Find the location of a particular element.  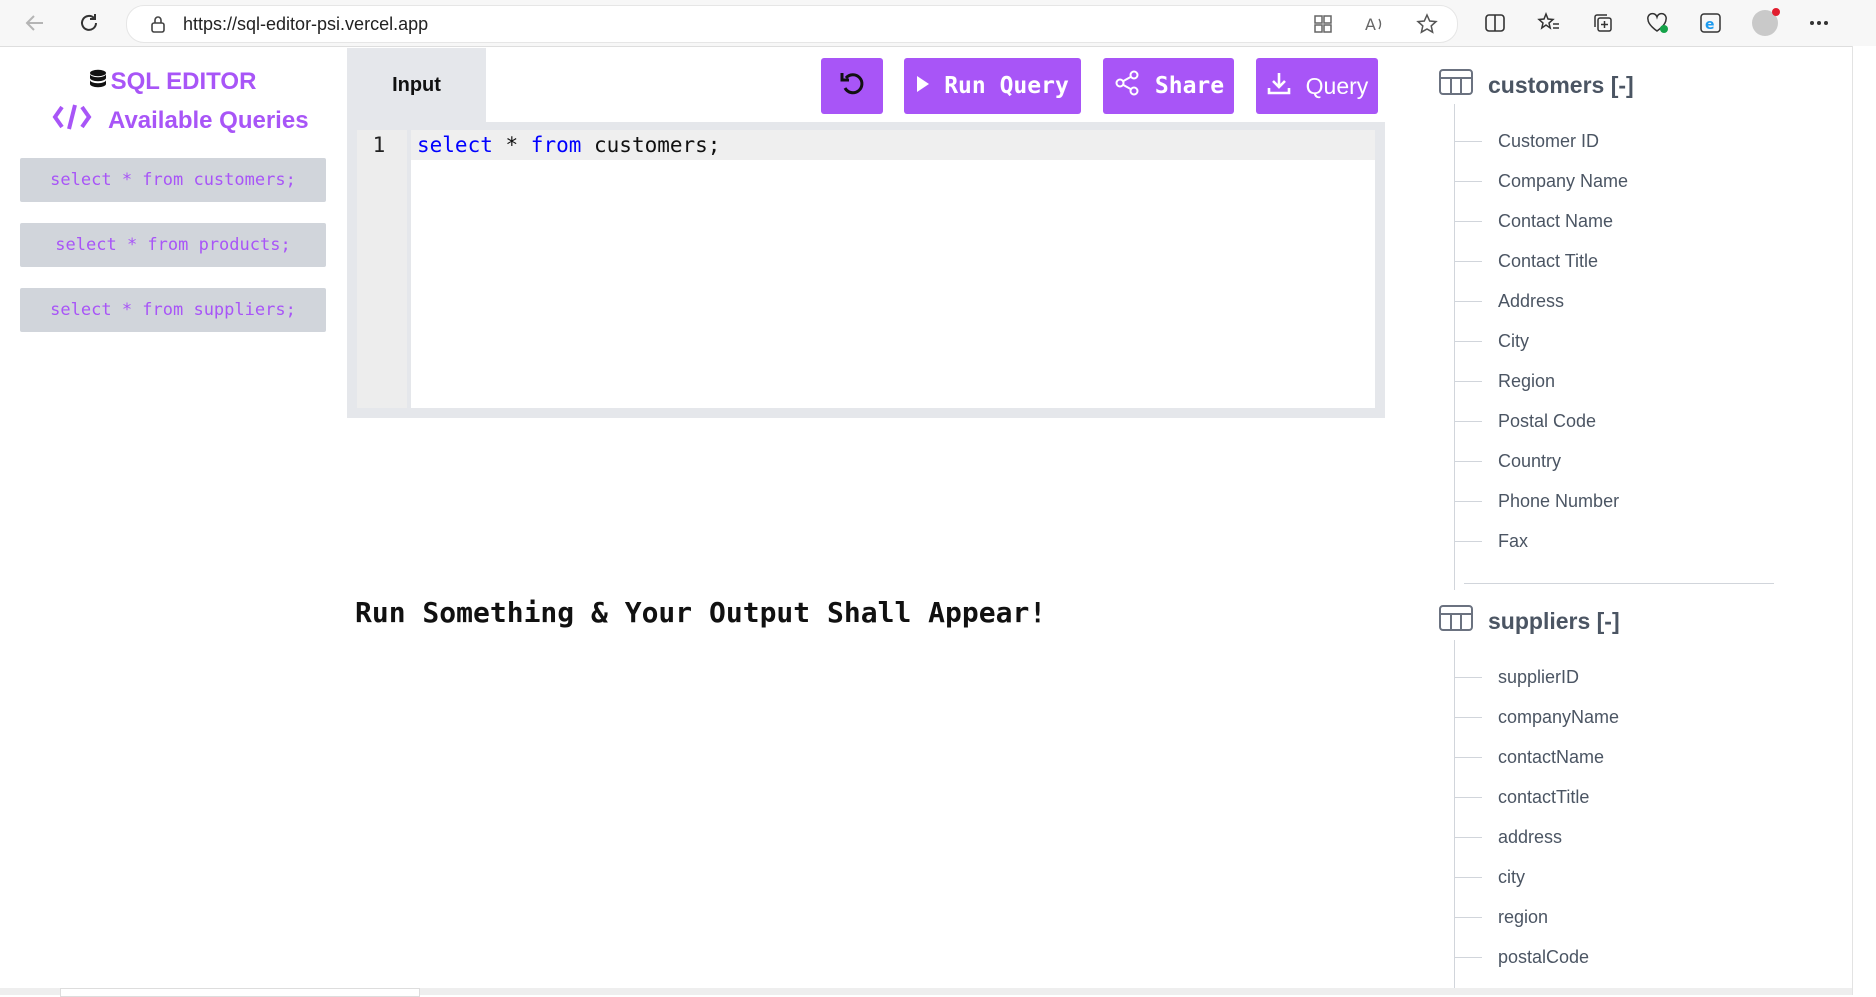

back-arrow-icon is located at coordinates (35, 23).